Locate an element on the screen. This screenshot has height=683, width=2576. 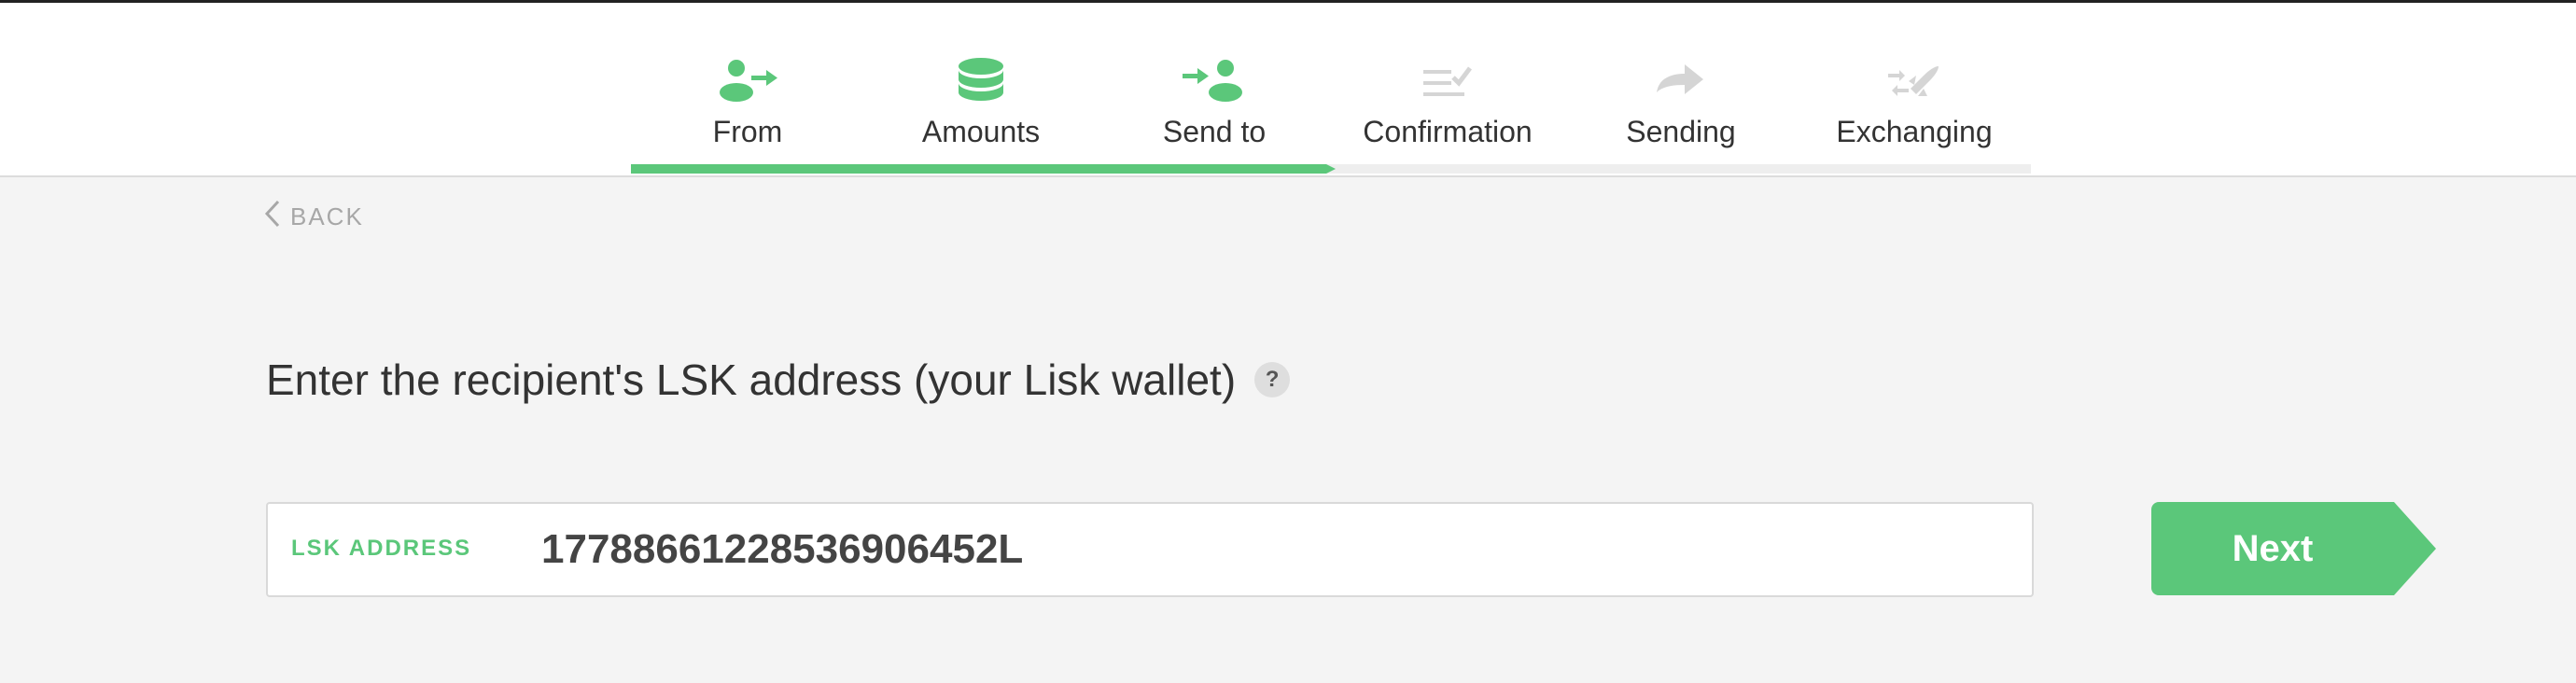
help-icon: ? is located at coordinates (1272, 379).